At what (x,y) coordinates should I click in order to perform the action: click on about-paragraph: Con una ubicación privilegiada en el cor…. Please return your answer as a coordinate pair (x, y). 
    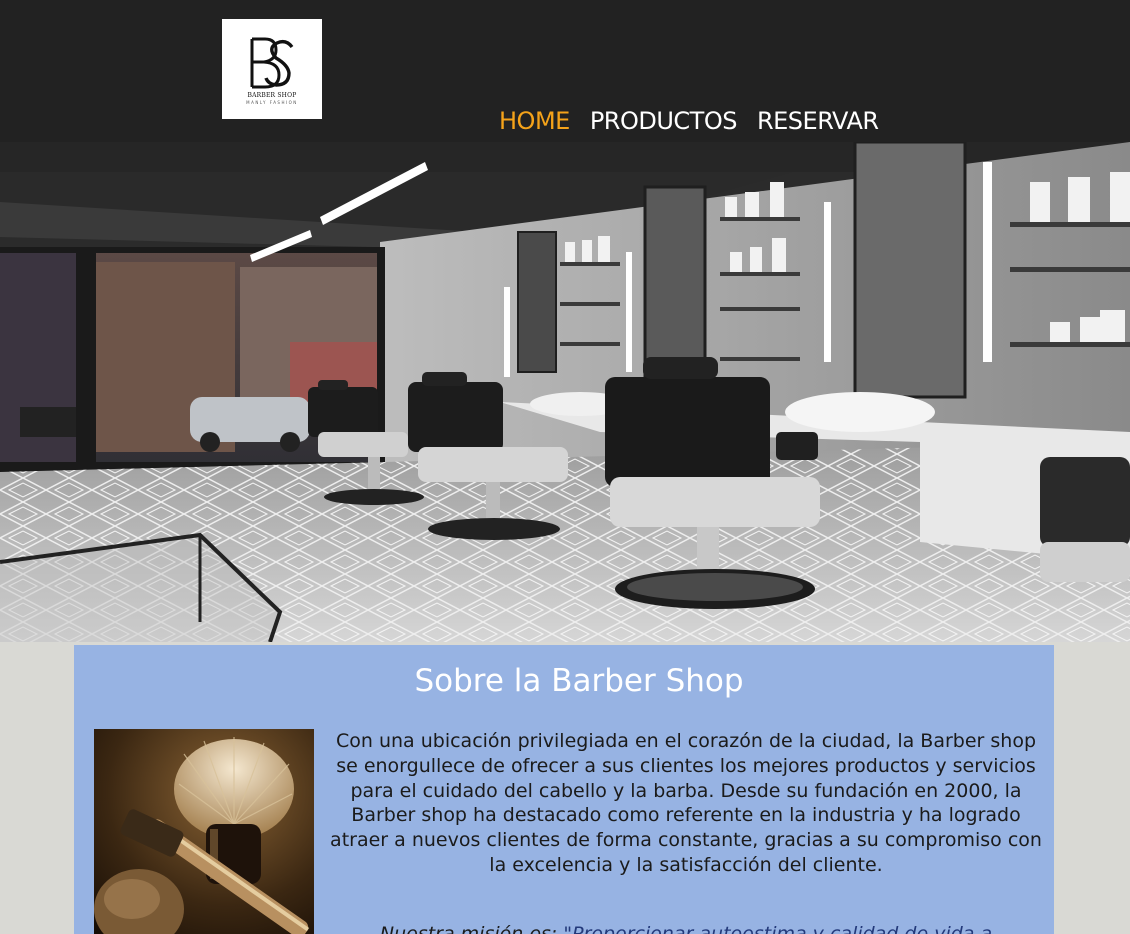
    Looking at the image, I should click on (686, 803).